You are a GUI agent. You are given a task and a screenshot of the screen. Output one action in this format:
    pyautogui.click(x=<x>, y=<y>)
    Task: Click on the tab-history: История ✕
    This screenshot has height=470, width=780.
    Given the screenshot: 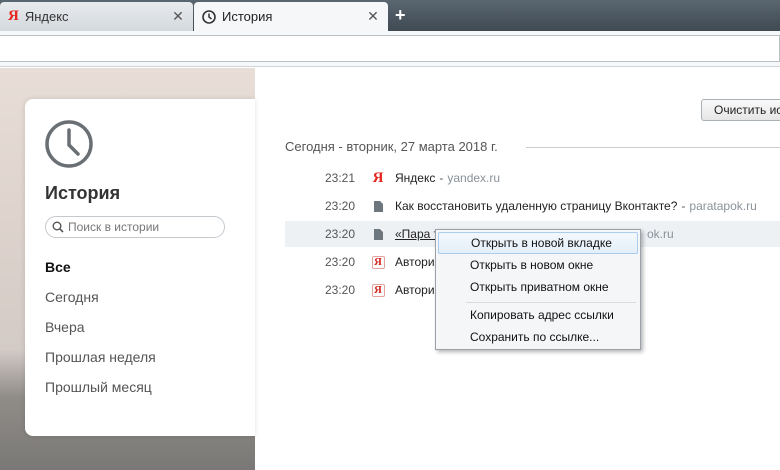 What is the action you would take?
    pyautogui.click(x=291, y=16)
    